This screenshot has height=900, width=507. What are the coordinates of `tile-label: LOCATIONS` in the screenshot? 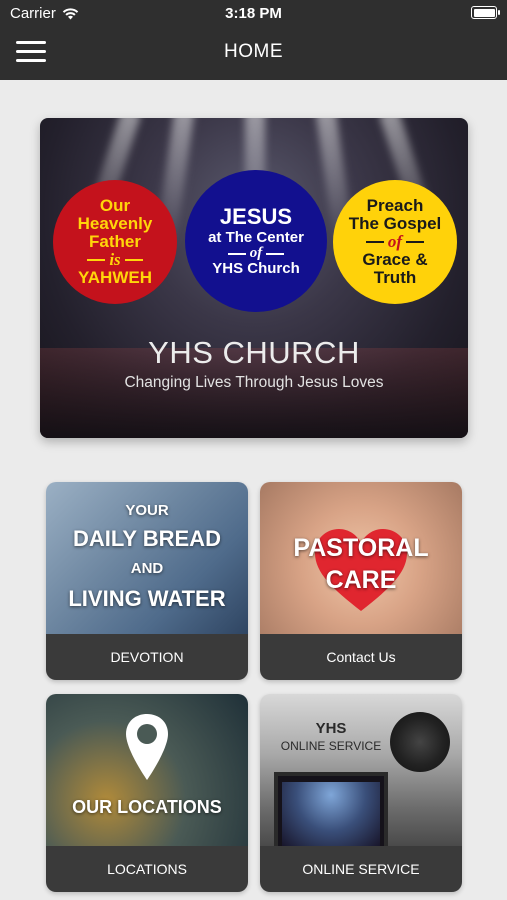 It's located at (147, 869).